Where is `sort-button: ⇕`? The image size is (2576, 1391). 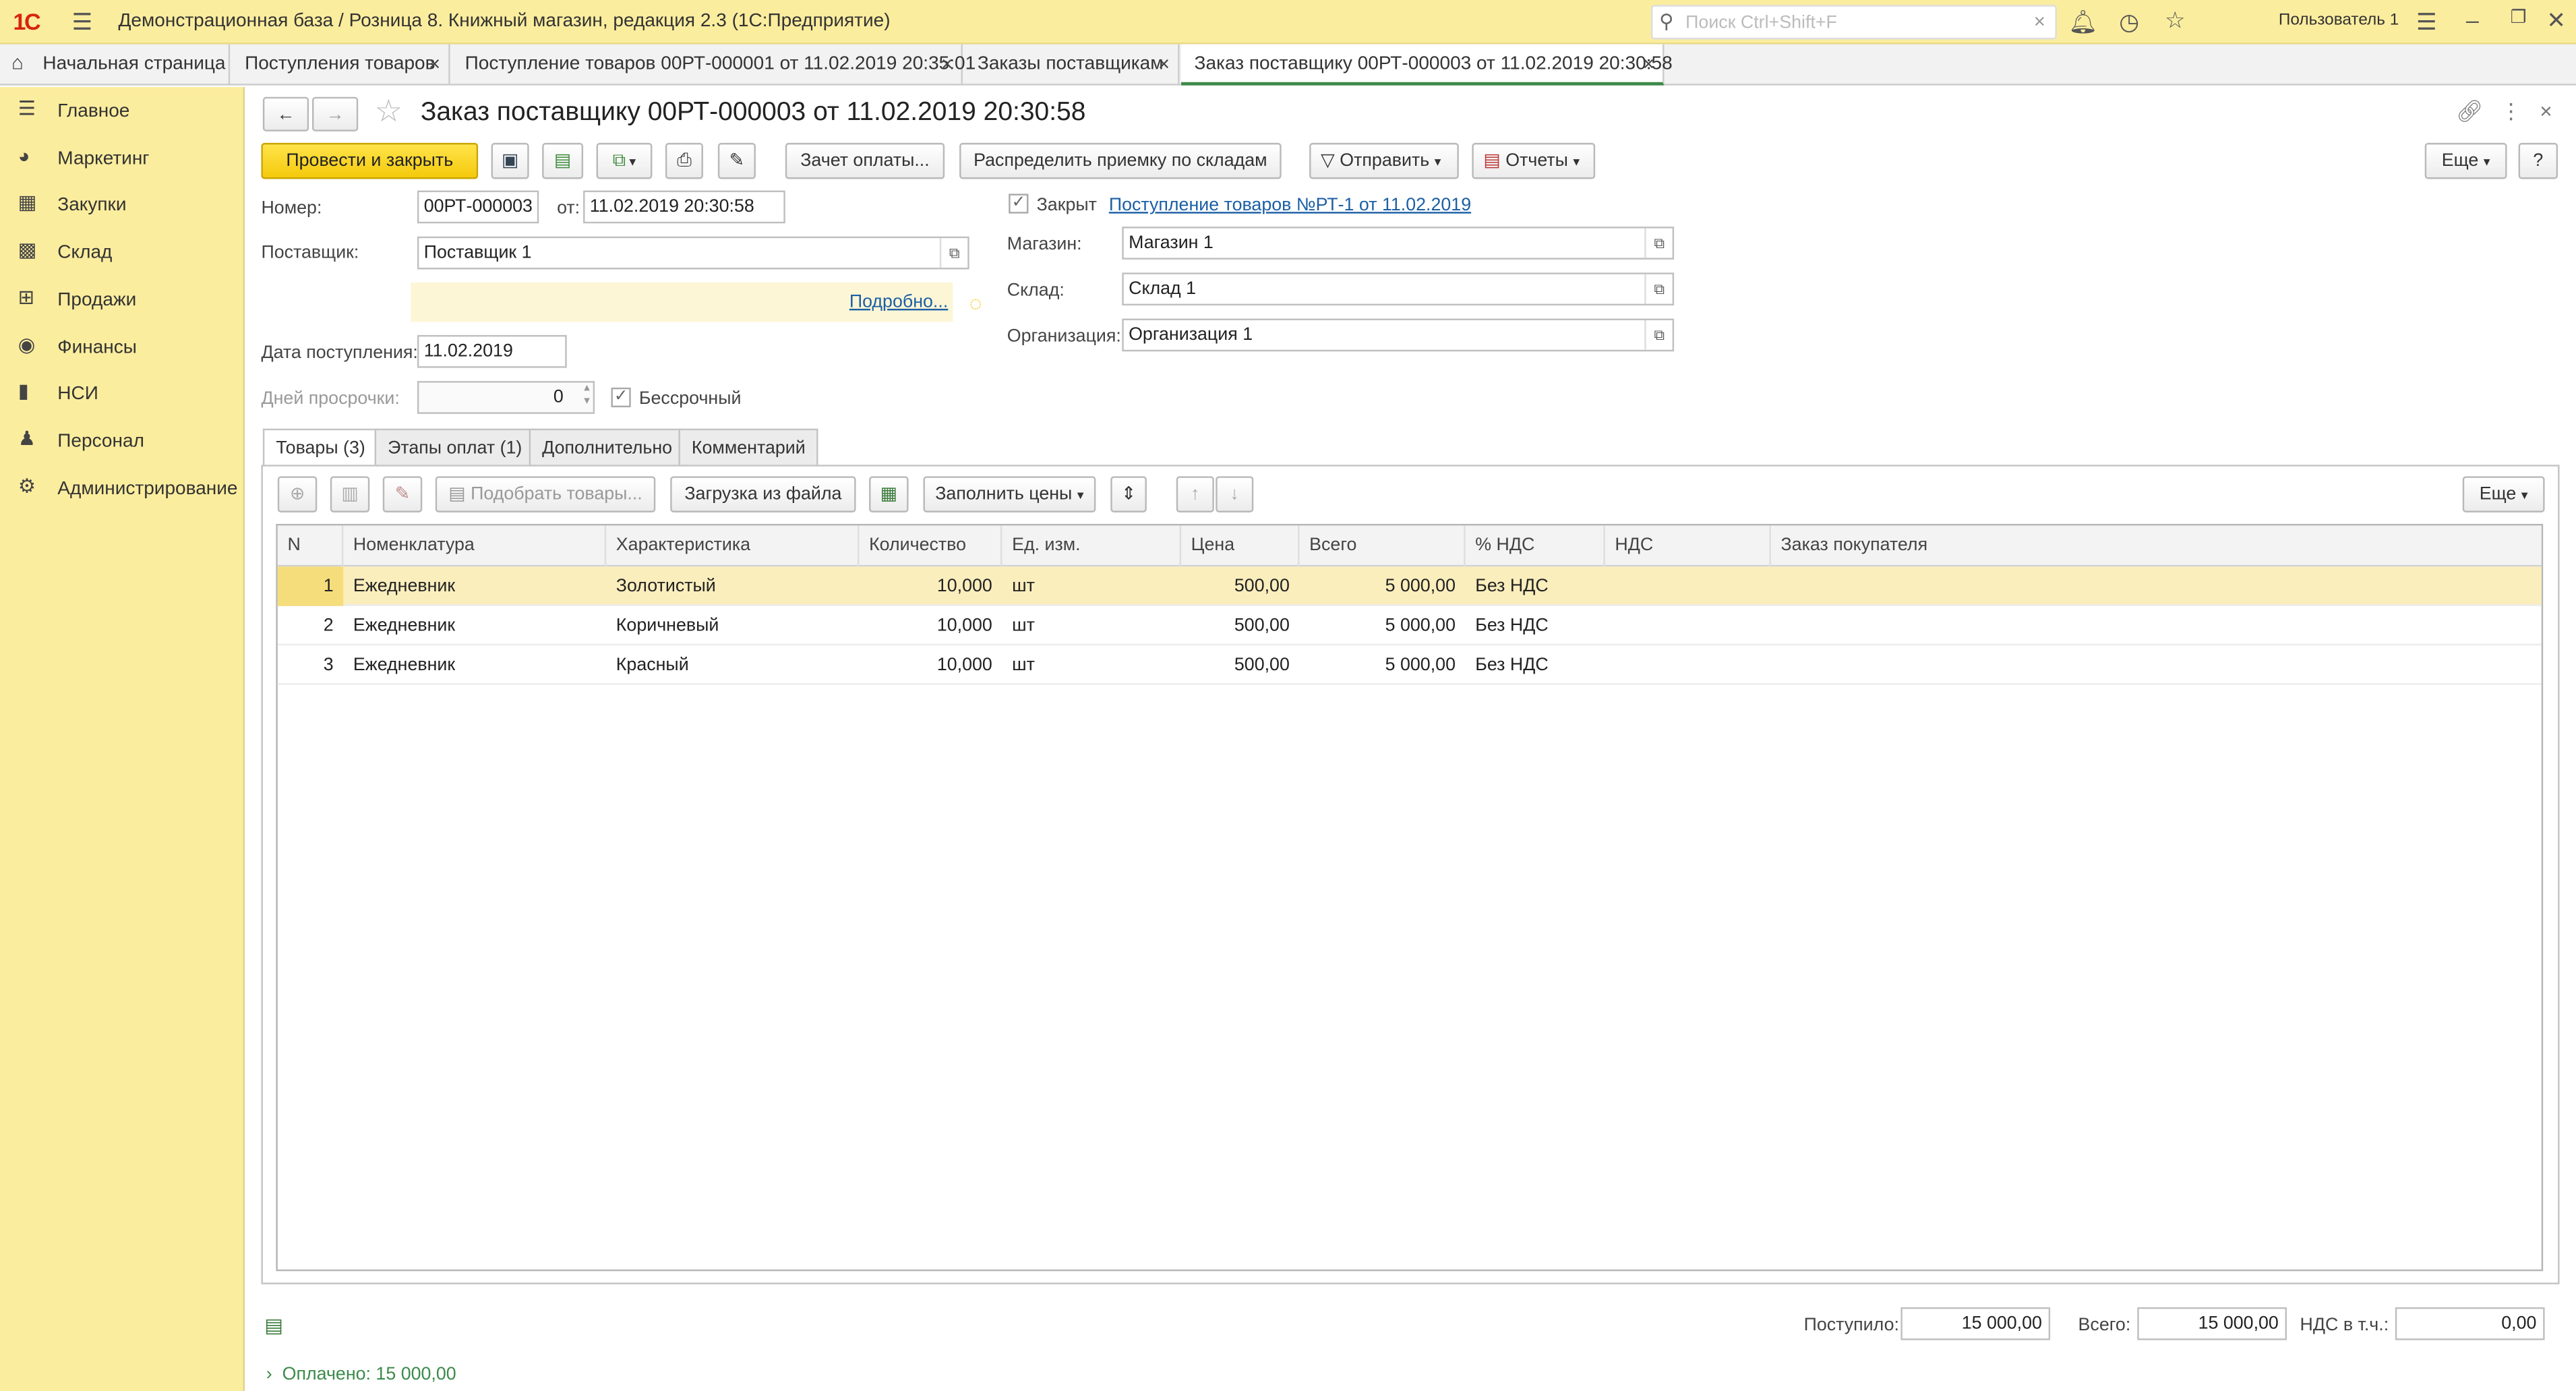
sort-button: ⇕ is located at coordinates (1128, 494).